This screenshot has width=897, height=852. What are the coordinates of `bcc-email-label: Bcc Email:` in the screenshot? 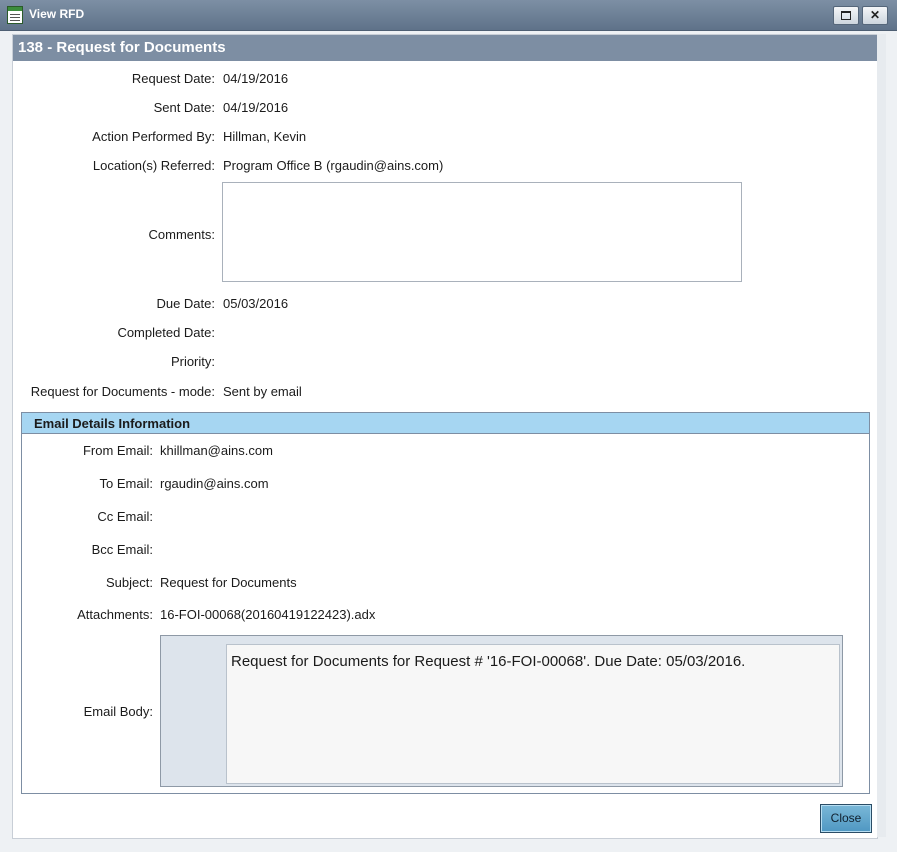 It's located at (122, 549).